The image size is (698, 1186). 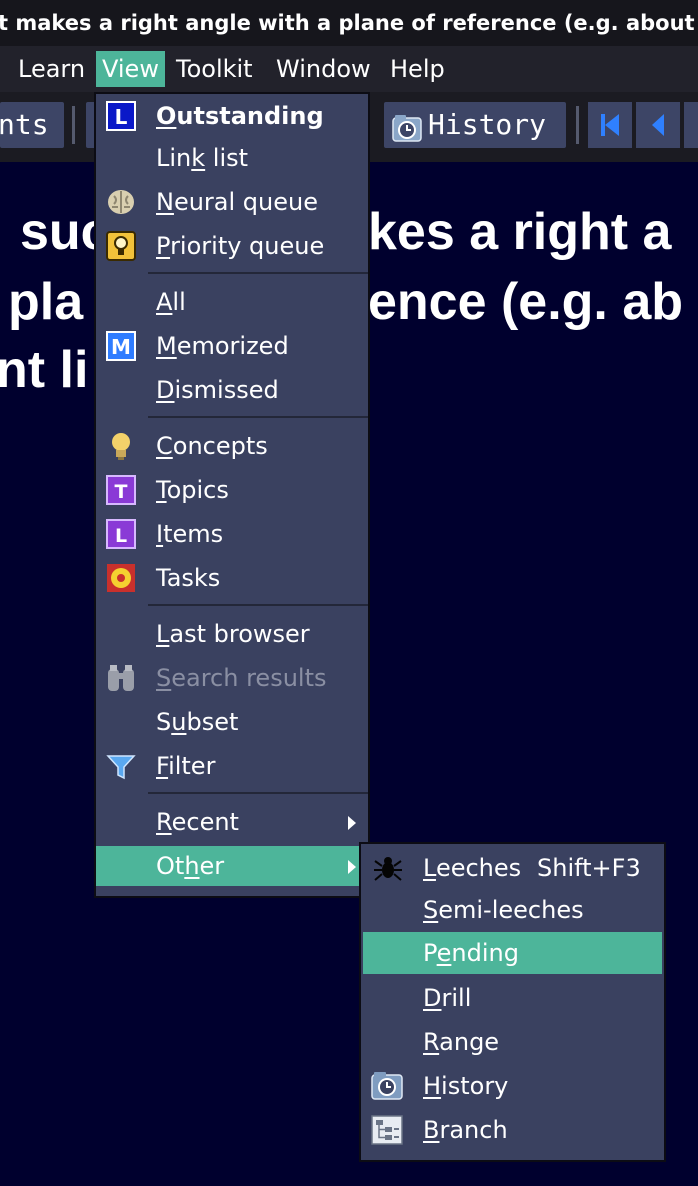 I want to click on submenu-item-semi-leeches: Semi-leeches, so click(x=512, y=910).